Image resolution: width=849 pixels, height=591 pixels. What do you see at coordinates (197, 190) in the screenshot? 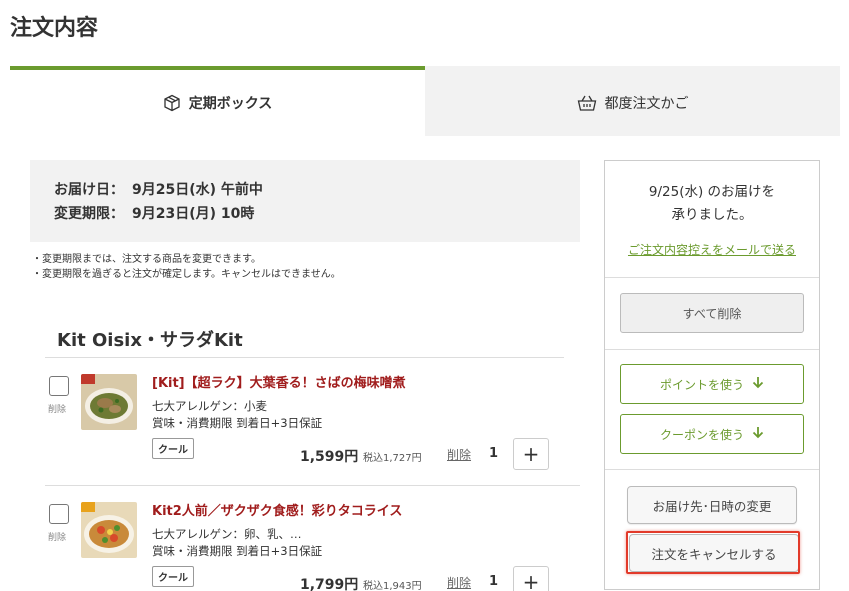
I see `delivery-date-value: 9月25日(水) 午前中` at bounding box center [197, 190].